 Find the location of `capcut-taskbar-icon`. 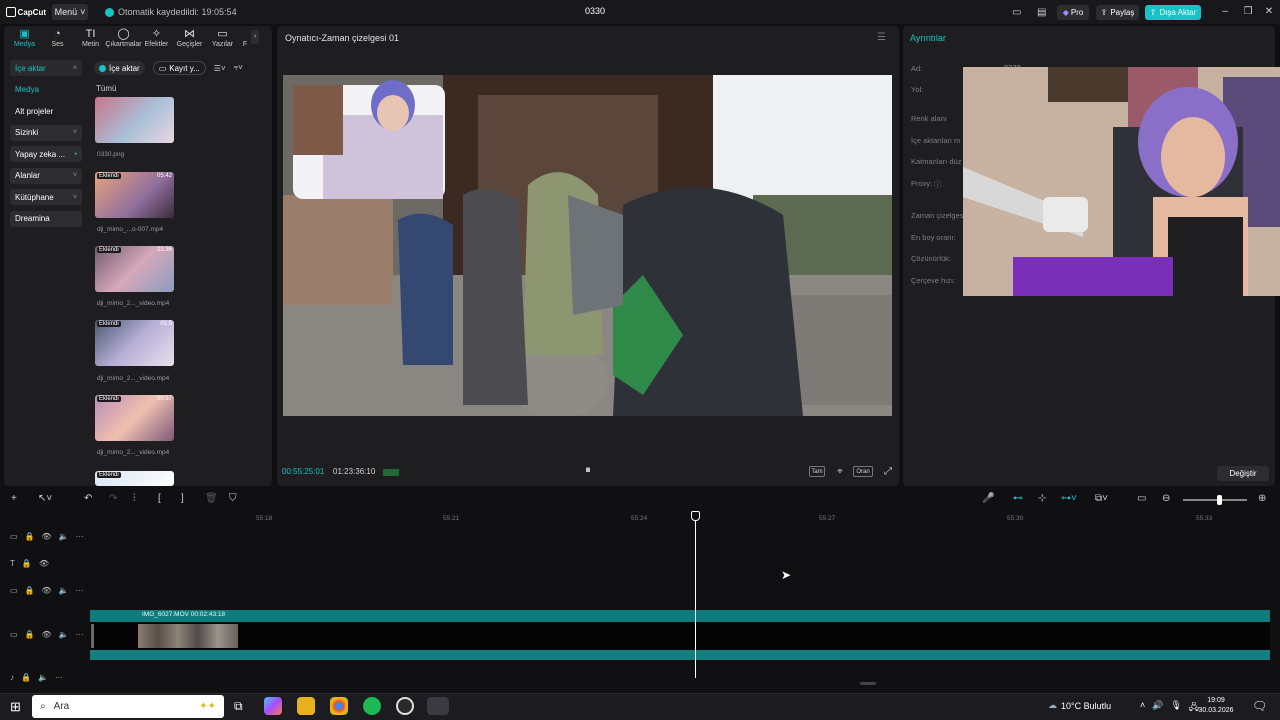

capcut-taskbar-icon is located at coordinates (438, 706).